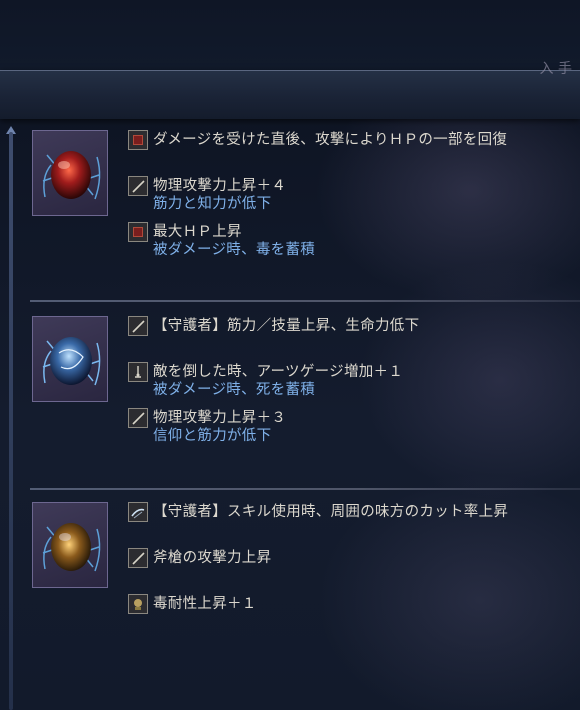 The image size is (580, 710). I want to click on effect-text: 【守護者】筋力／技量上昇、生命力低下, so click(286, 326).